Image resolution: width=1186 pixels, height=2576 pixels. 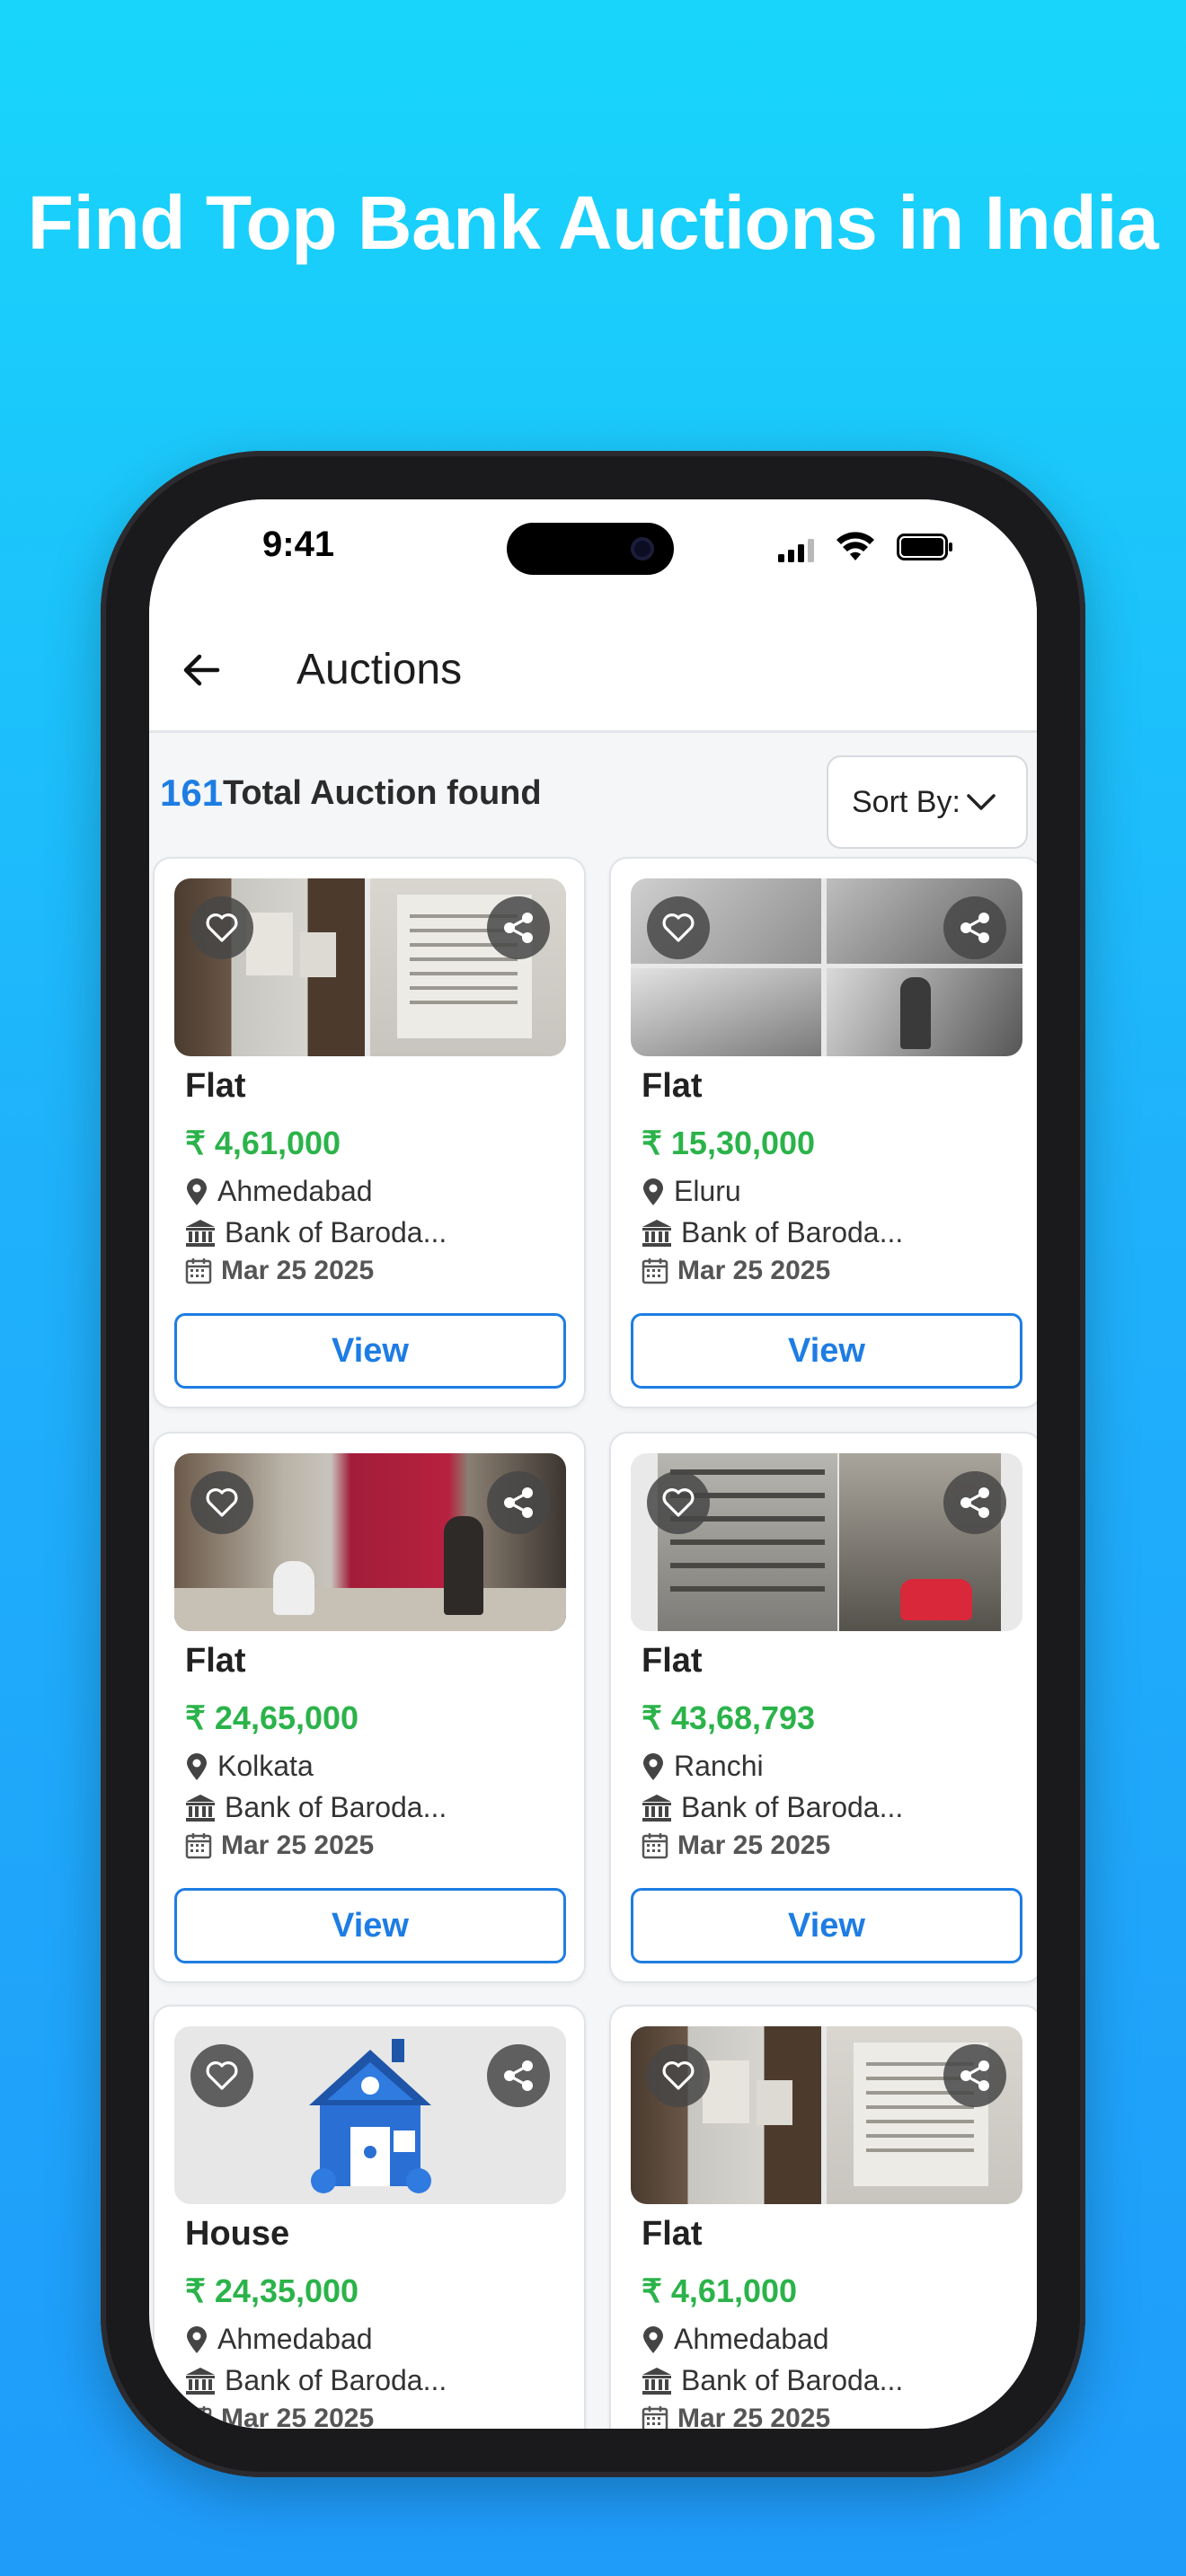 What do you see at coordinates (729, 1717) in the screenshot?
I see `property-price: ₹ 43,68,793` at bounding box center [729, 1717].